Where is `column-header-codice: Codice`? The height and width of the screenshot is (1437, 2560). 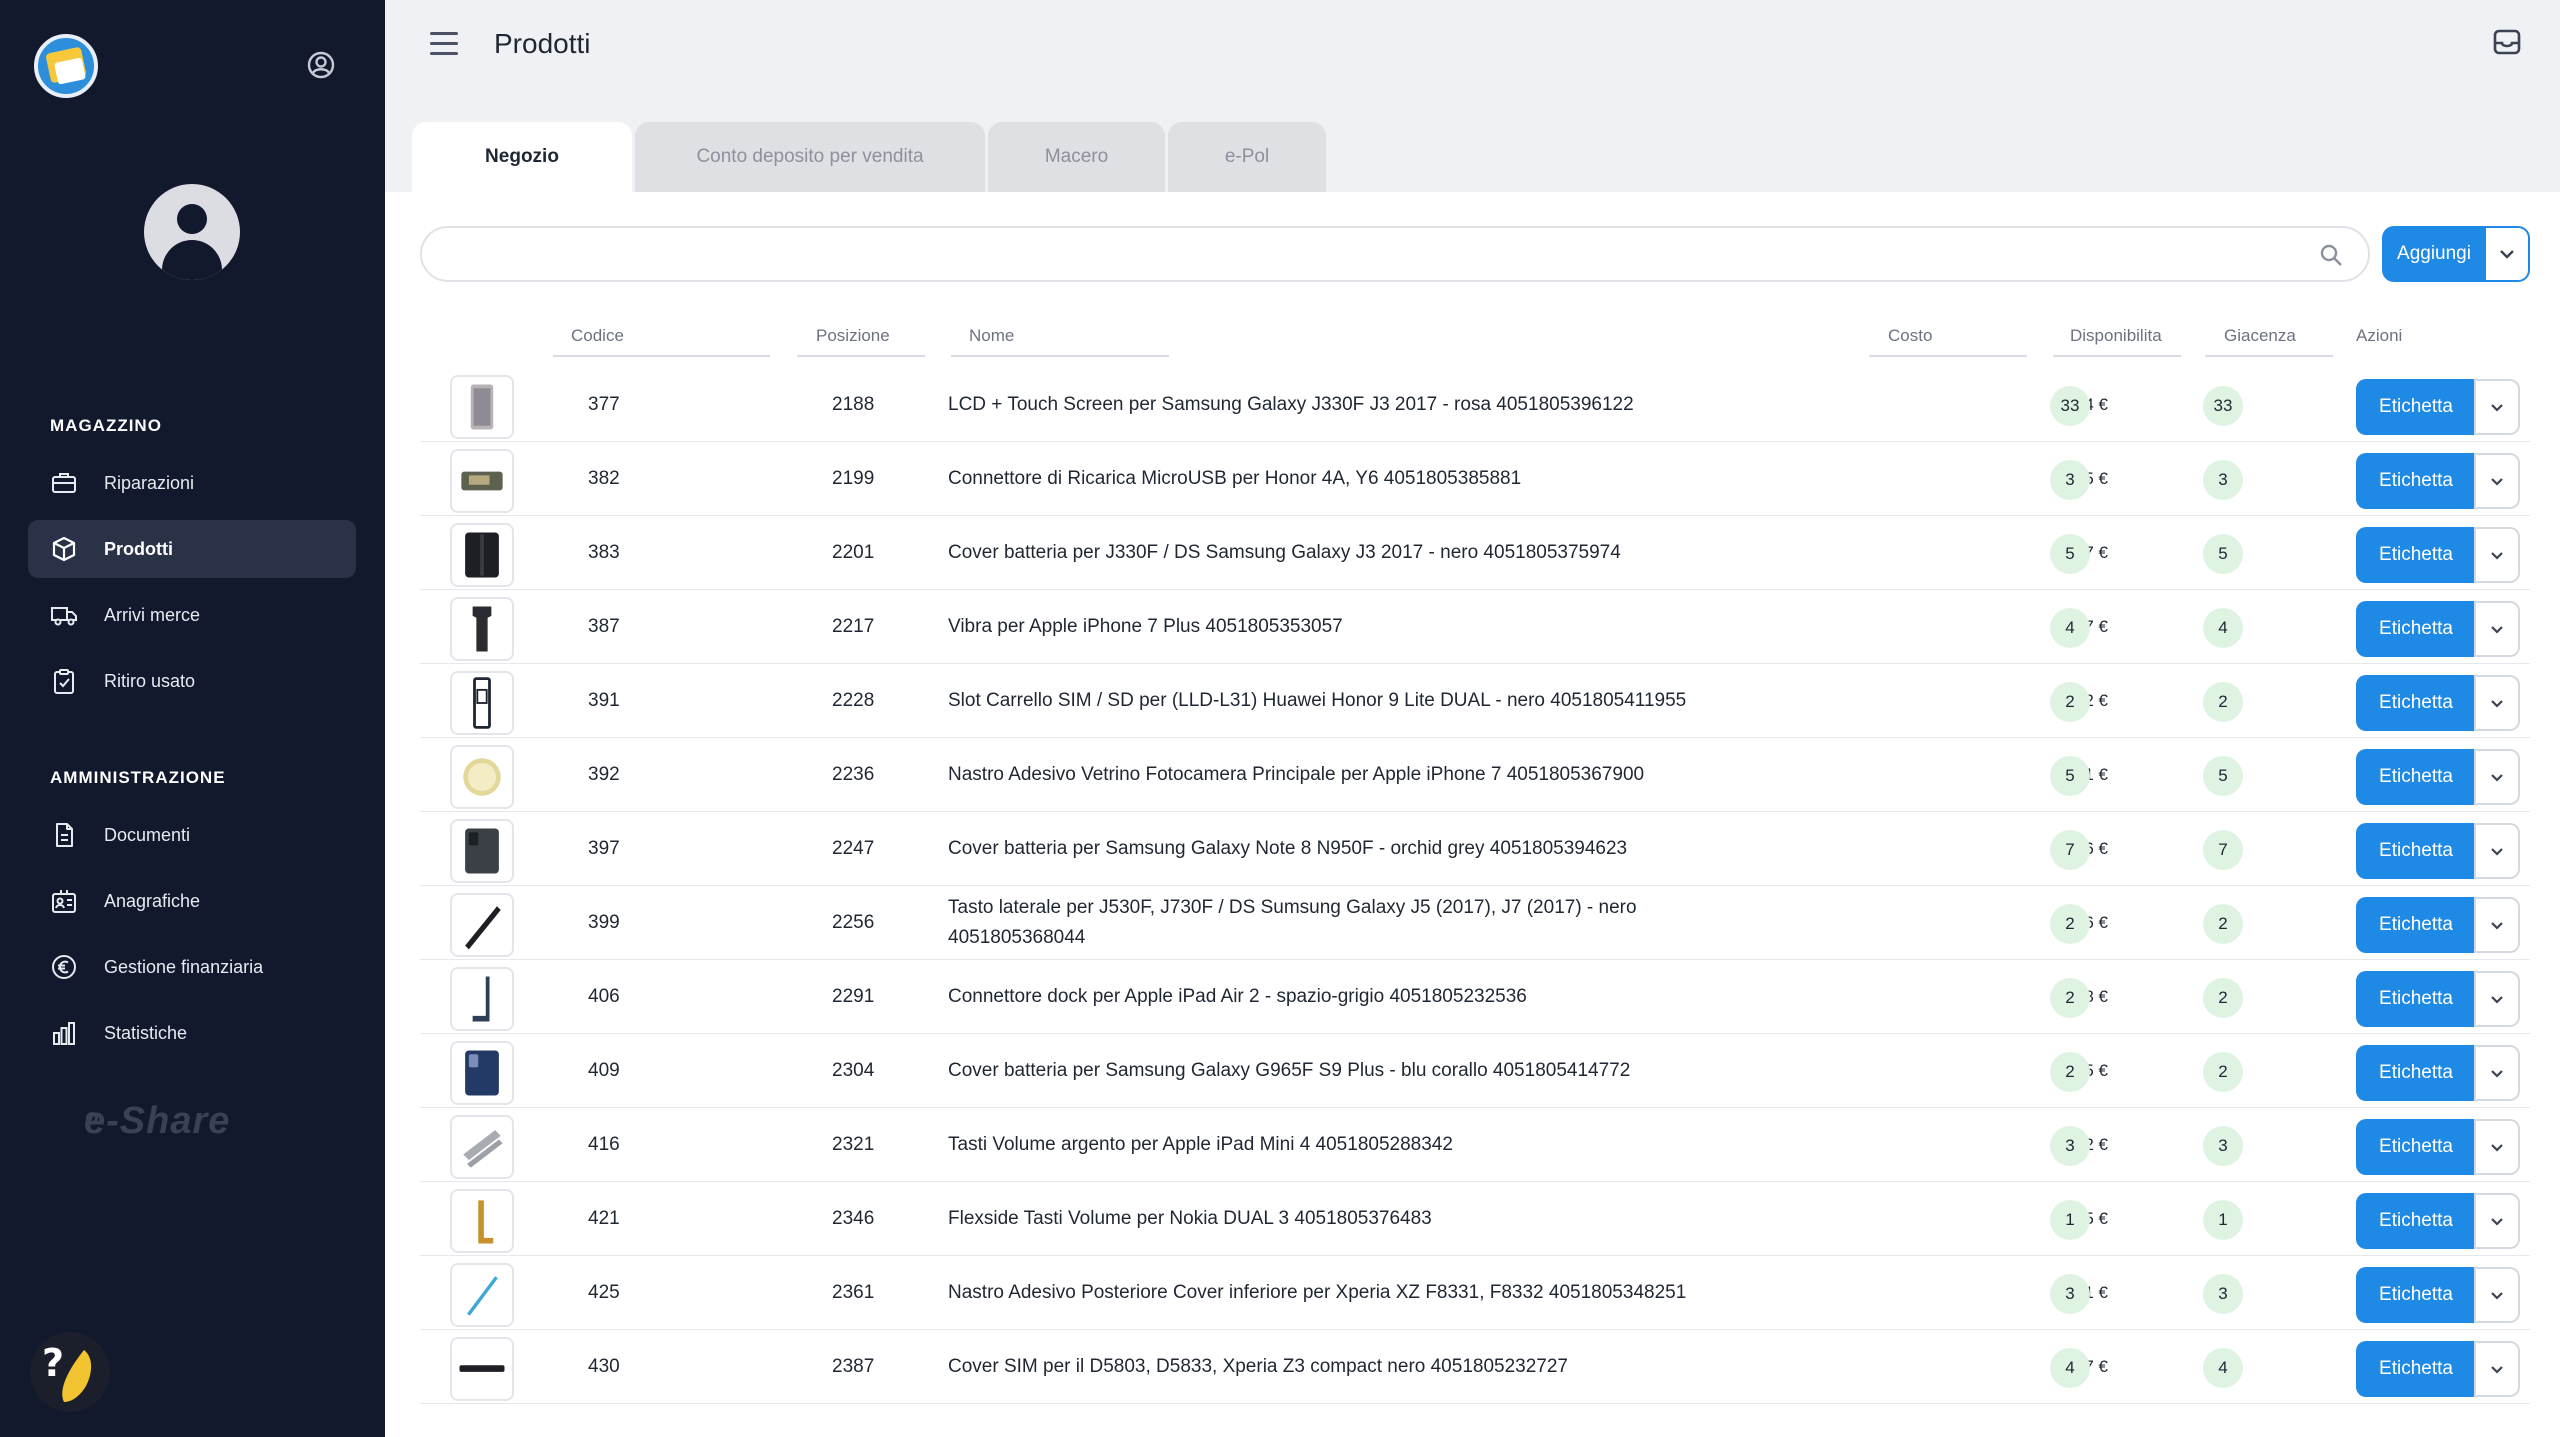
column-header-codice: Codice is located at coordinates (597, 341).